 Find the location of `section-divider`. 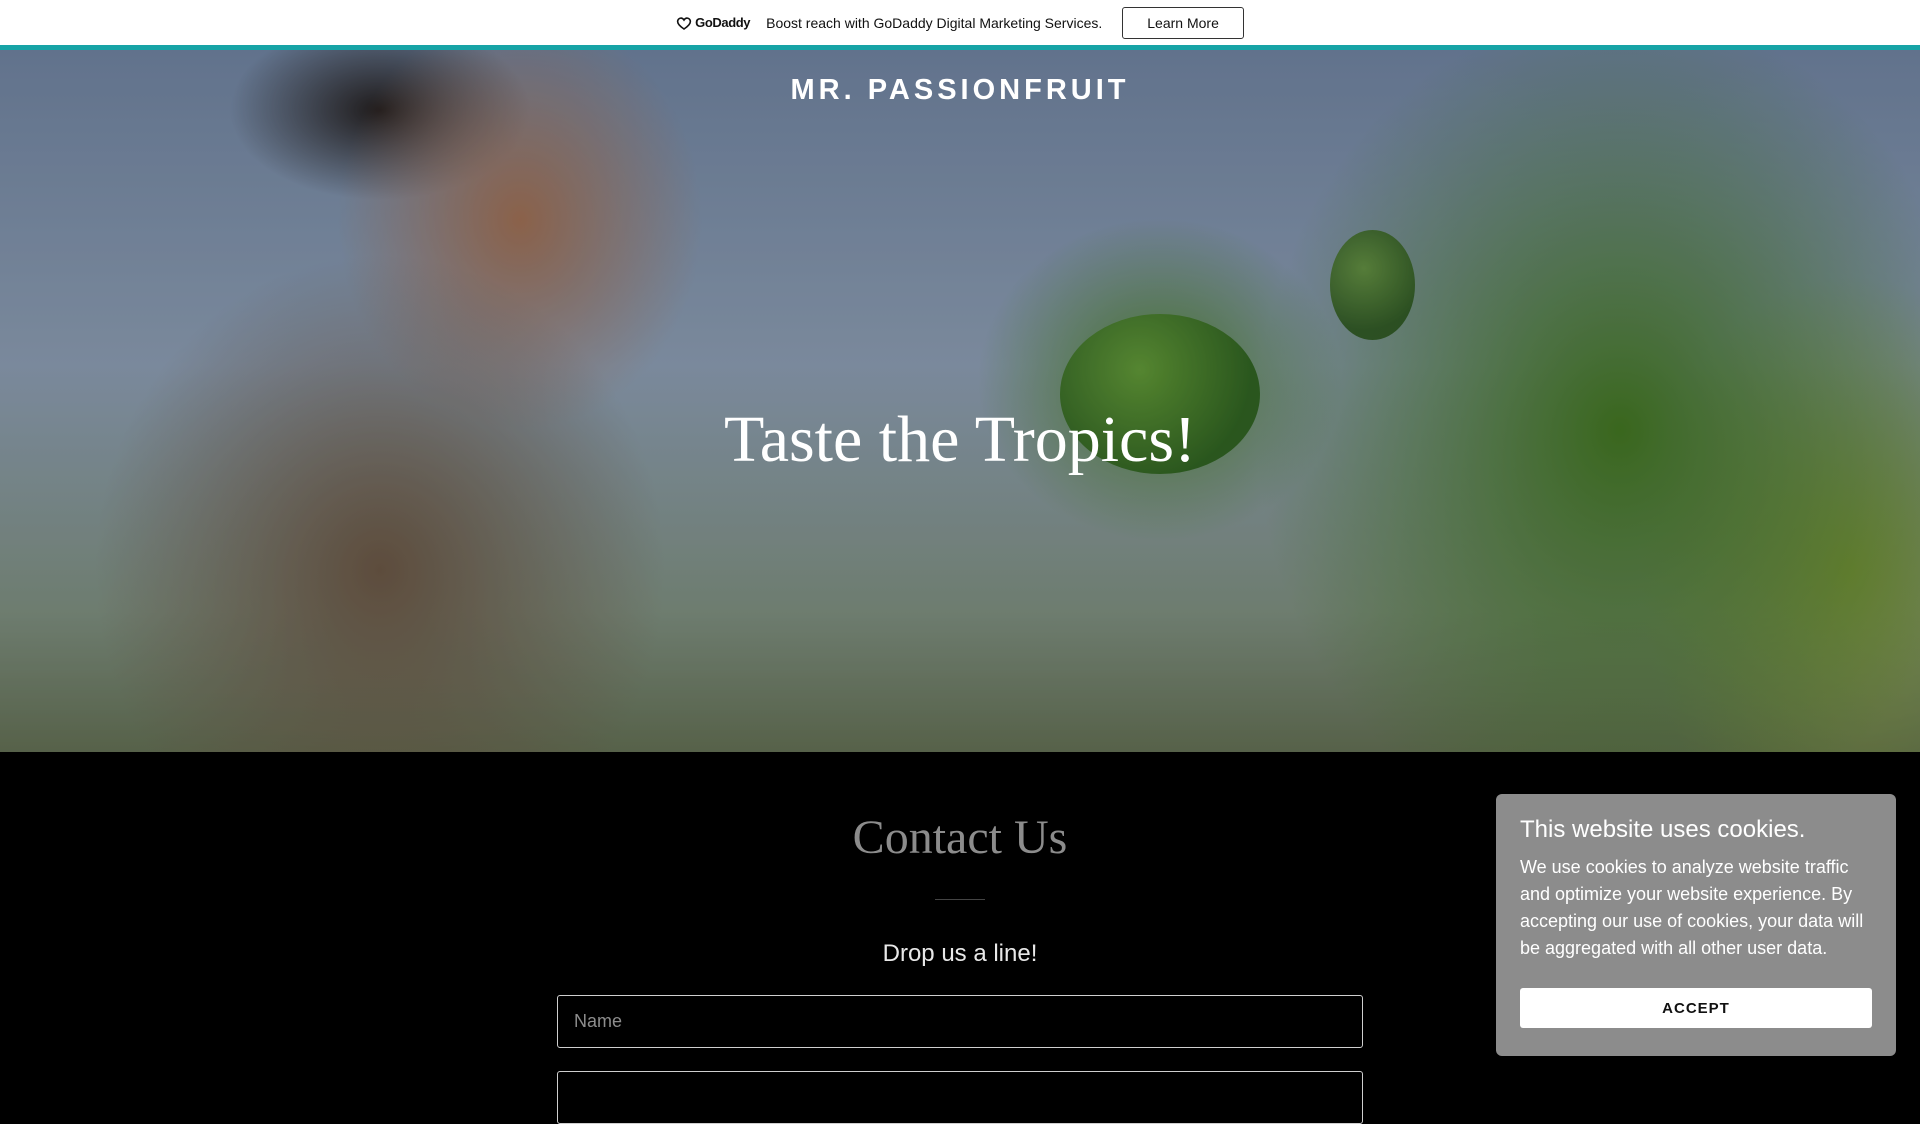

section-divider is located at coordinates (960, 899).